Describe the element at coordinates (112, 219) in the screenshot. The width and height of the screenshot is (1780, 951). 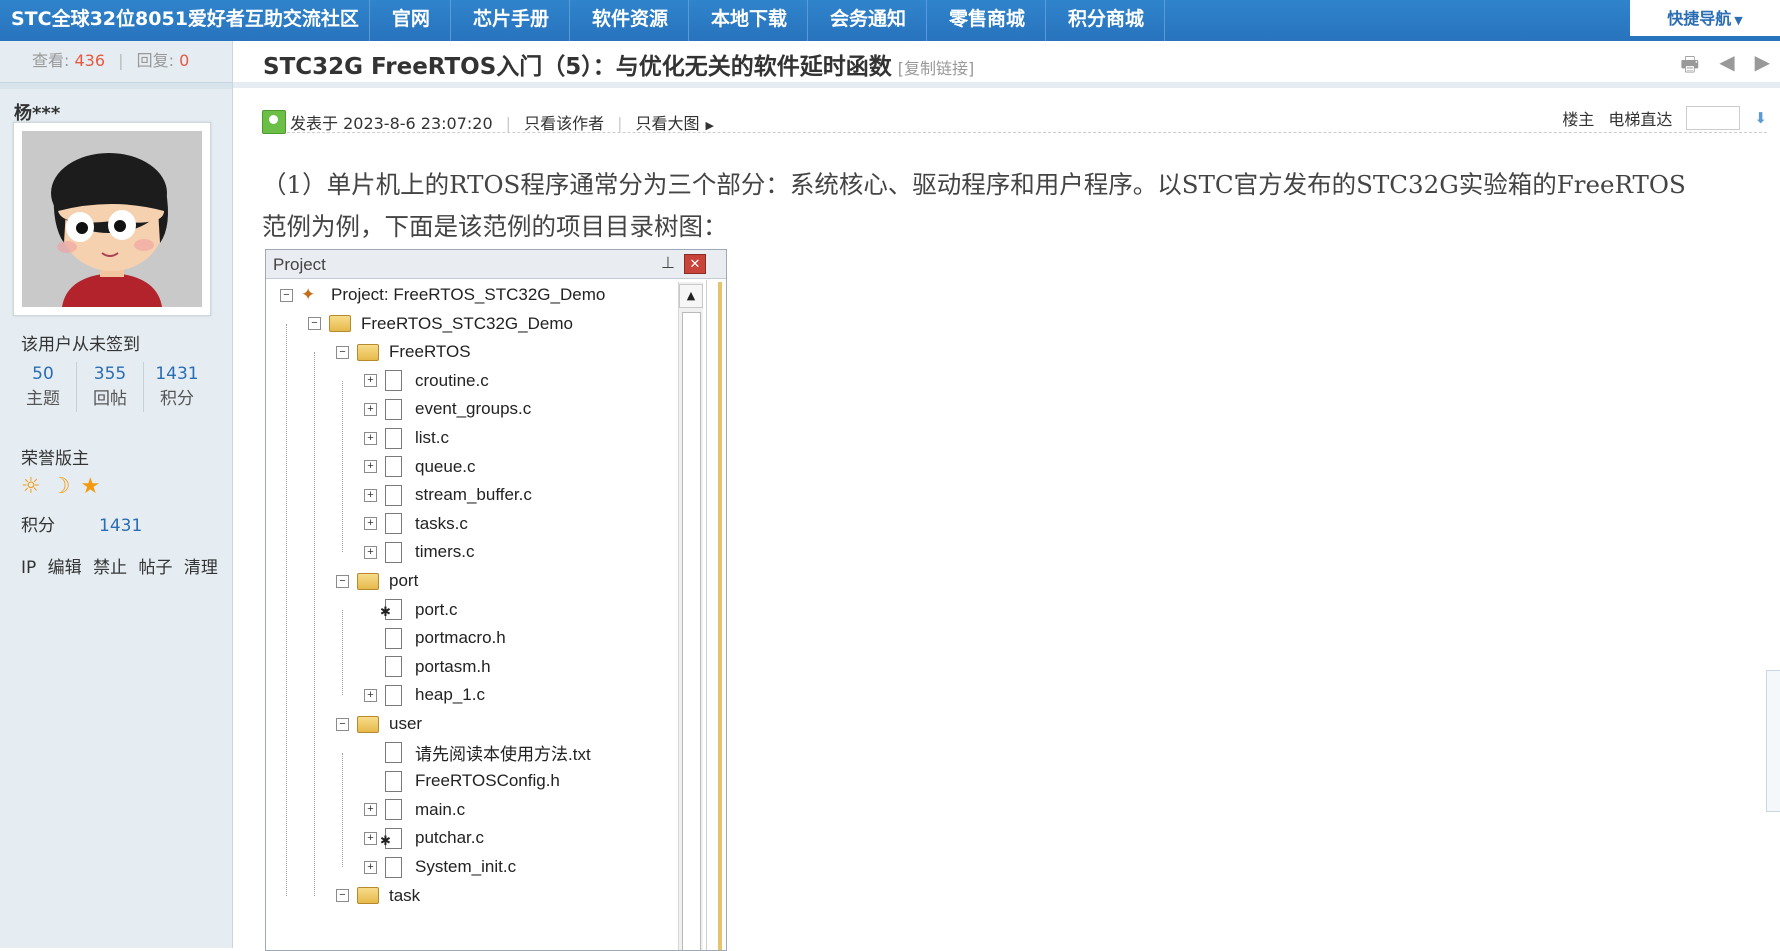
I see `avatar` at that location.